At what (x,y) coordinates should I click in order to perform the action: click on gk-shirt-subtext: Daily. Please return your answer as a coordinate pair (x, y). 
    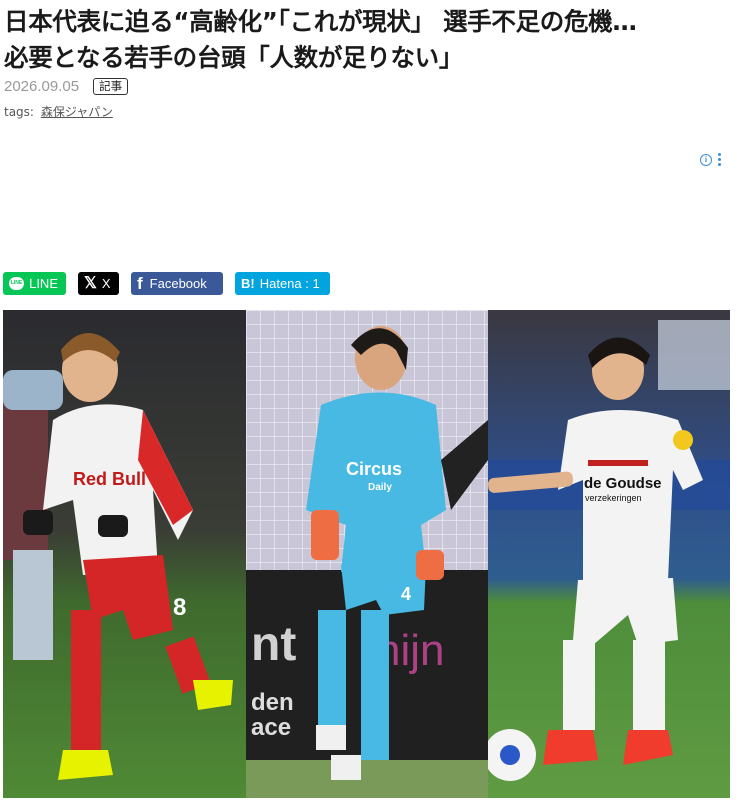
    Looking at the image, I should click on (380, 487).